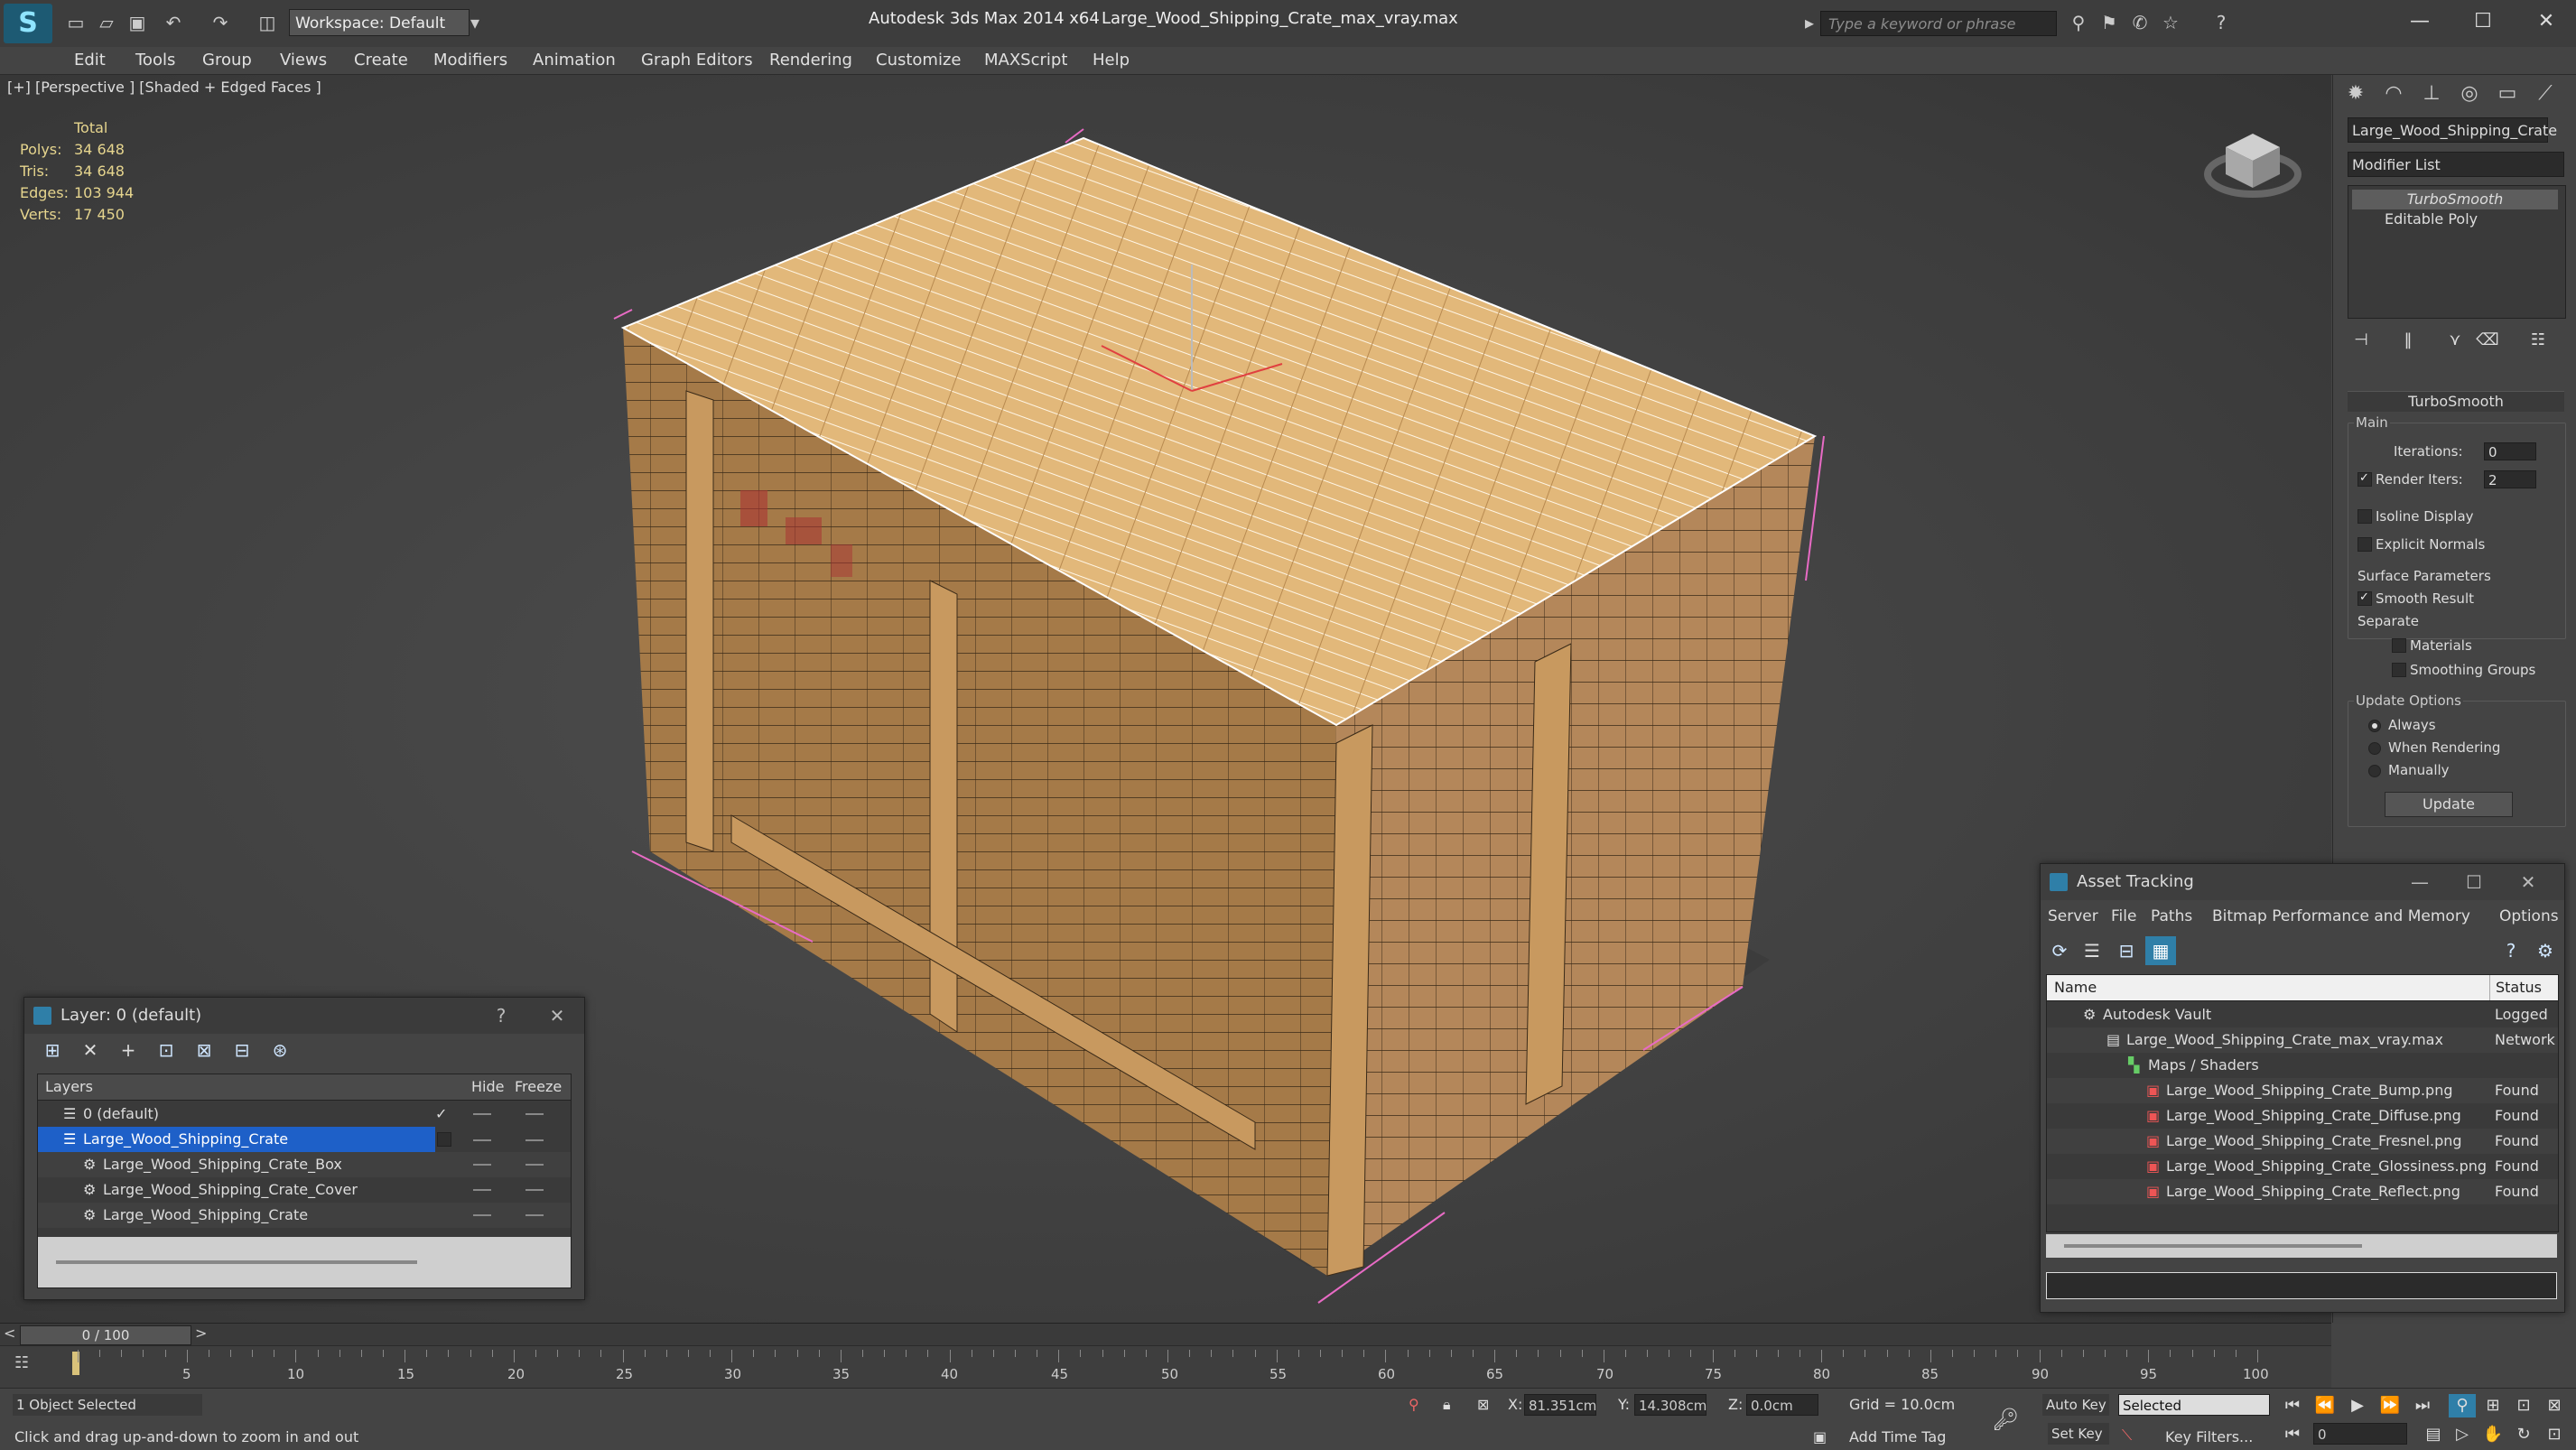 This screenshot has height=1450, width=2576. Describe the element at coordinates (2408, 340) in the screenshot. I see `show-end-result-icon: ‖` at that location.